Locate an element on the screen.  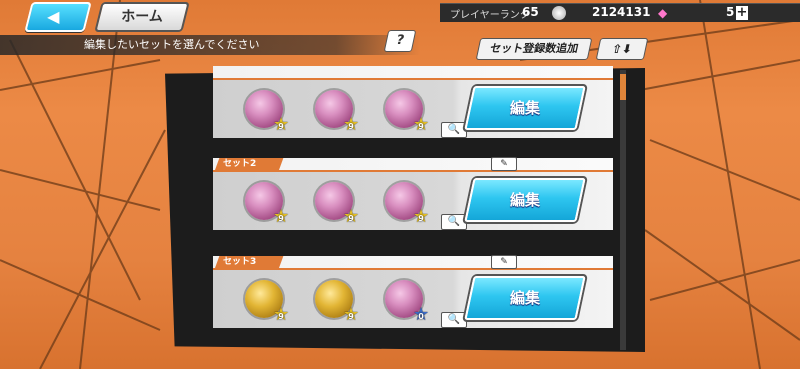
set-tag: セット3 is located at coordinates (249, 262).